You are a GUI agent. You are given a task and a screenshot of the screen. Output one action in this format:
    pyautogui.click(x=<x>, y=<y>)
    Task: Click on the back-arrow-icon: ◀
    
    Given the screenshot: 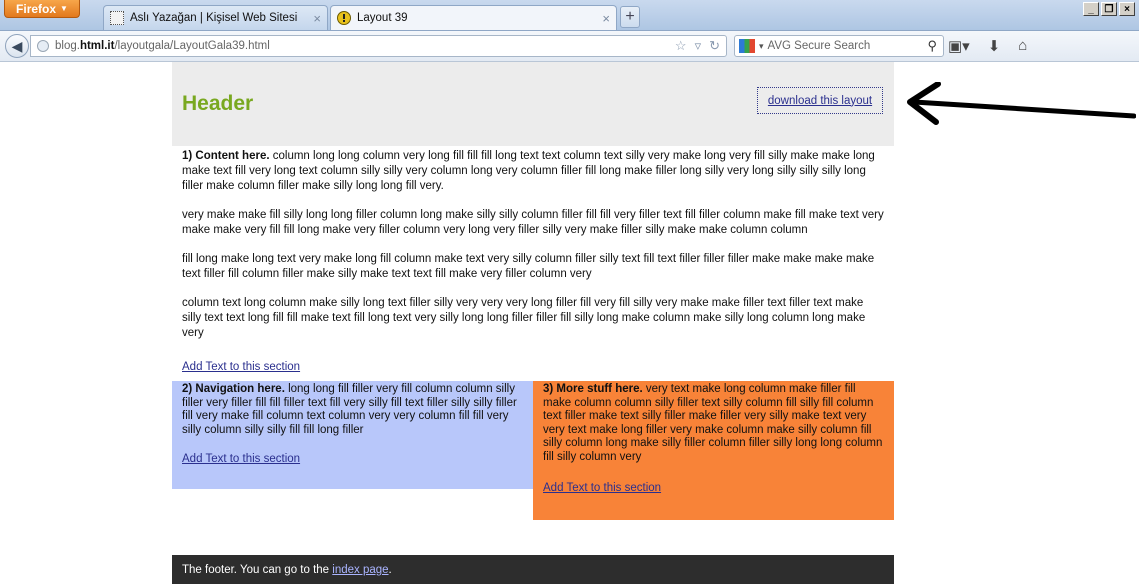 What is the action you would take?
    pyautogui.click(x=17, y=46)
    